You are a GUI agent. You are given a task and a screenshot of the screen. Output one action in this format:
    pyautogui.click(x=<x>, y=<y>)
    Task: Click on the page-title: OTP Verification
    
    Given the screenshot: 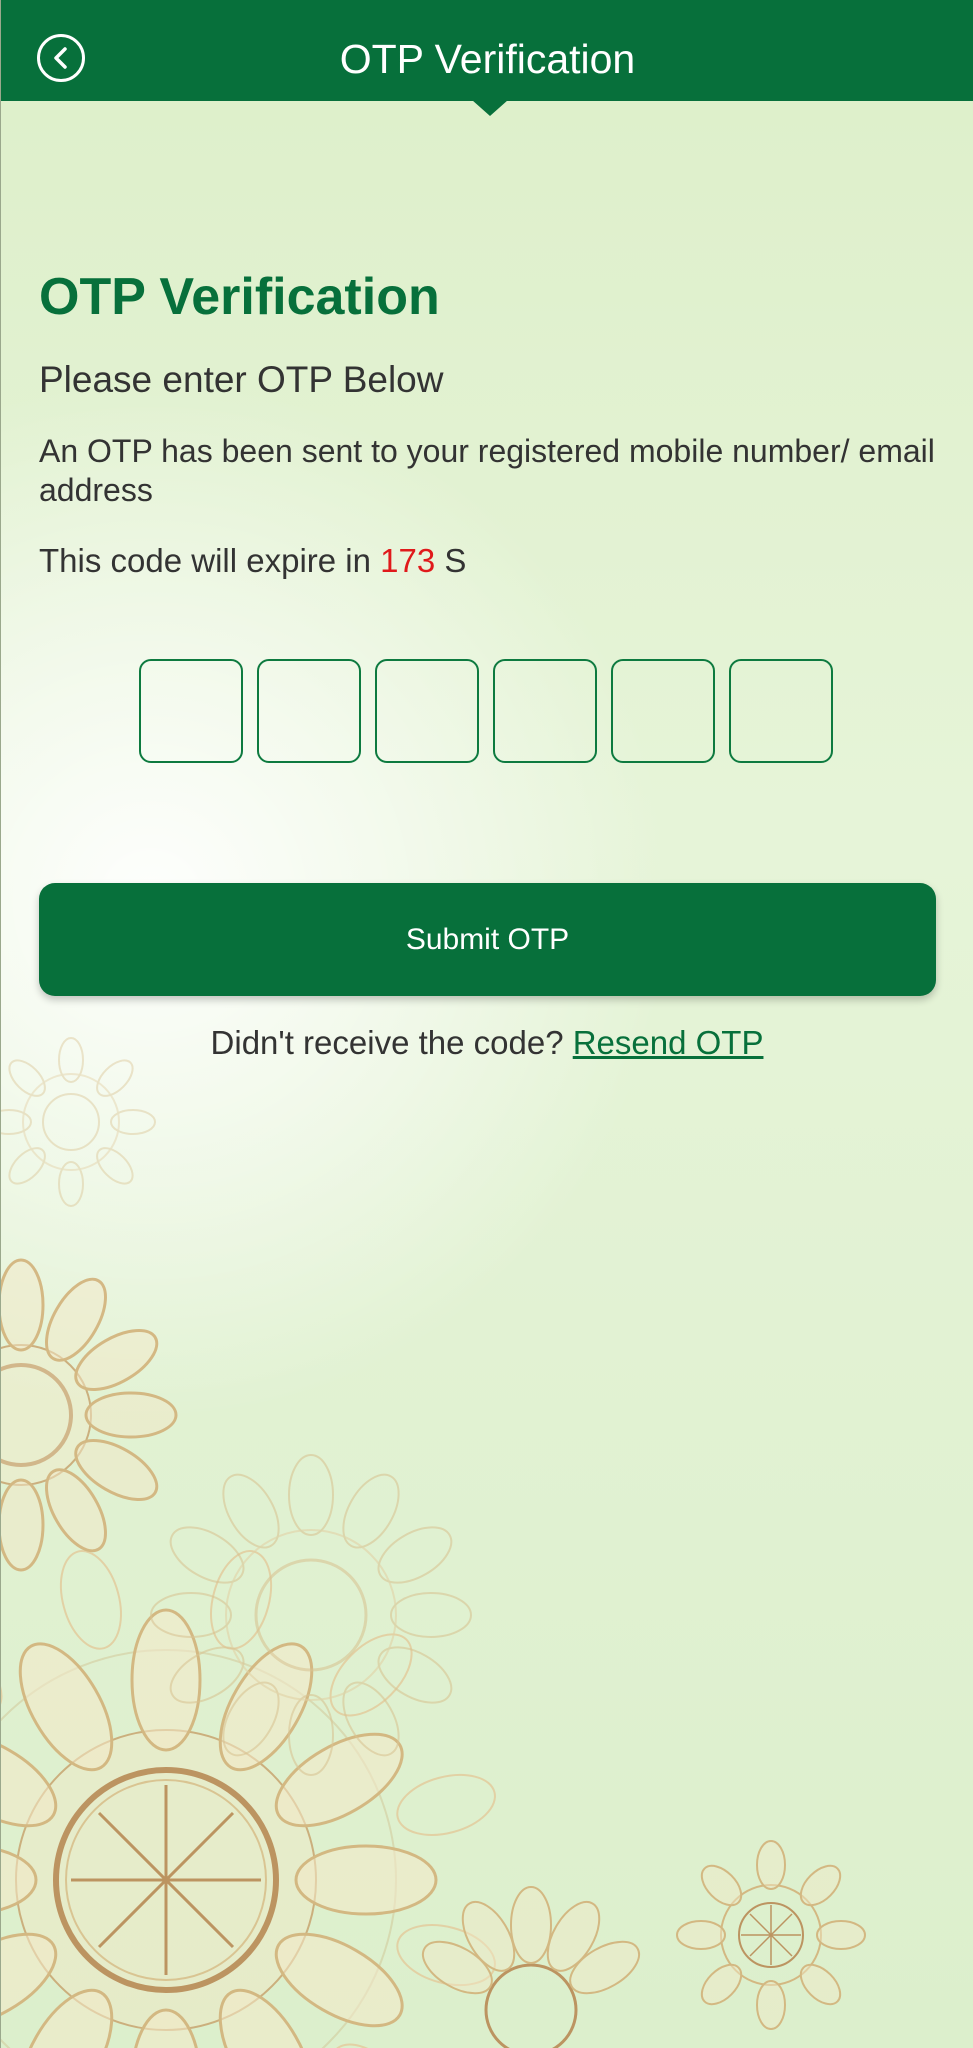 What is the action you would take?
    pyautogui.click(x=239, y=297)
    